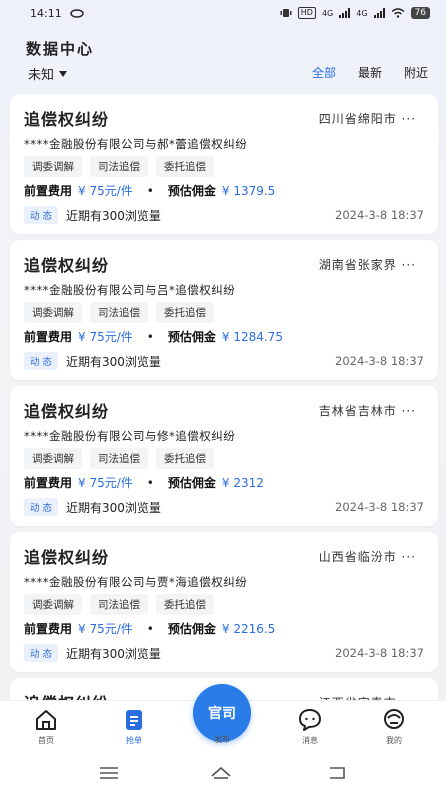 This screenshot has height=794, width=446. What do you see at coordinates (367, 557) in the screenshot?
I see `case-region: 山西省临汾市 ···` at bounding box center [367, 557].